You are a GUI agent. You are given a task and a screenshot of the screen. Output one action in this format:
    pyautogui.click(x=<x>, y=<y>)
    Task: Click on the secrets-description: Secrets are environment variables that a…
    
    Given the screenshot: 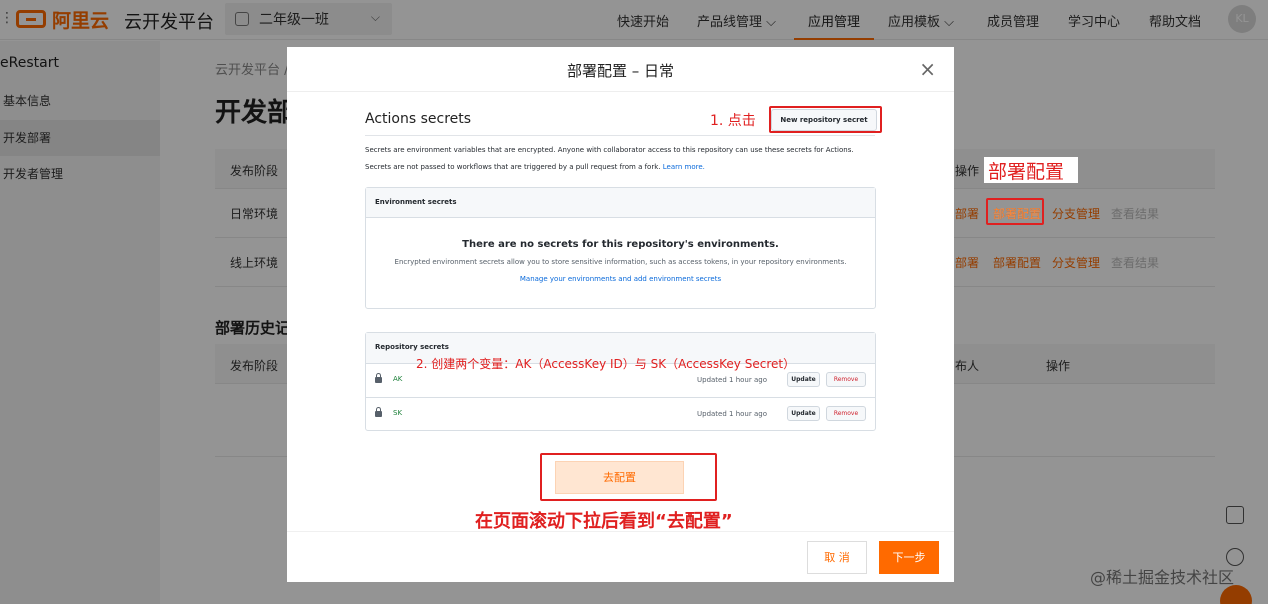 What is the action you would take?
    pyautogui.click(x=609, y=150)
    